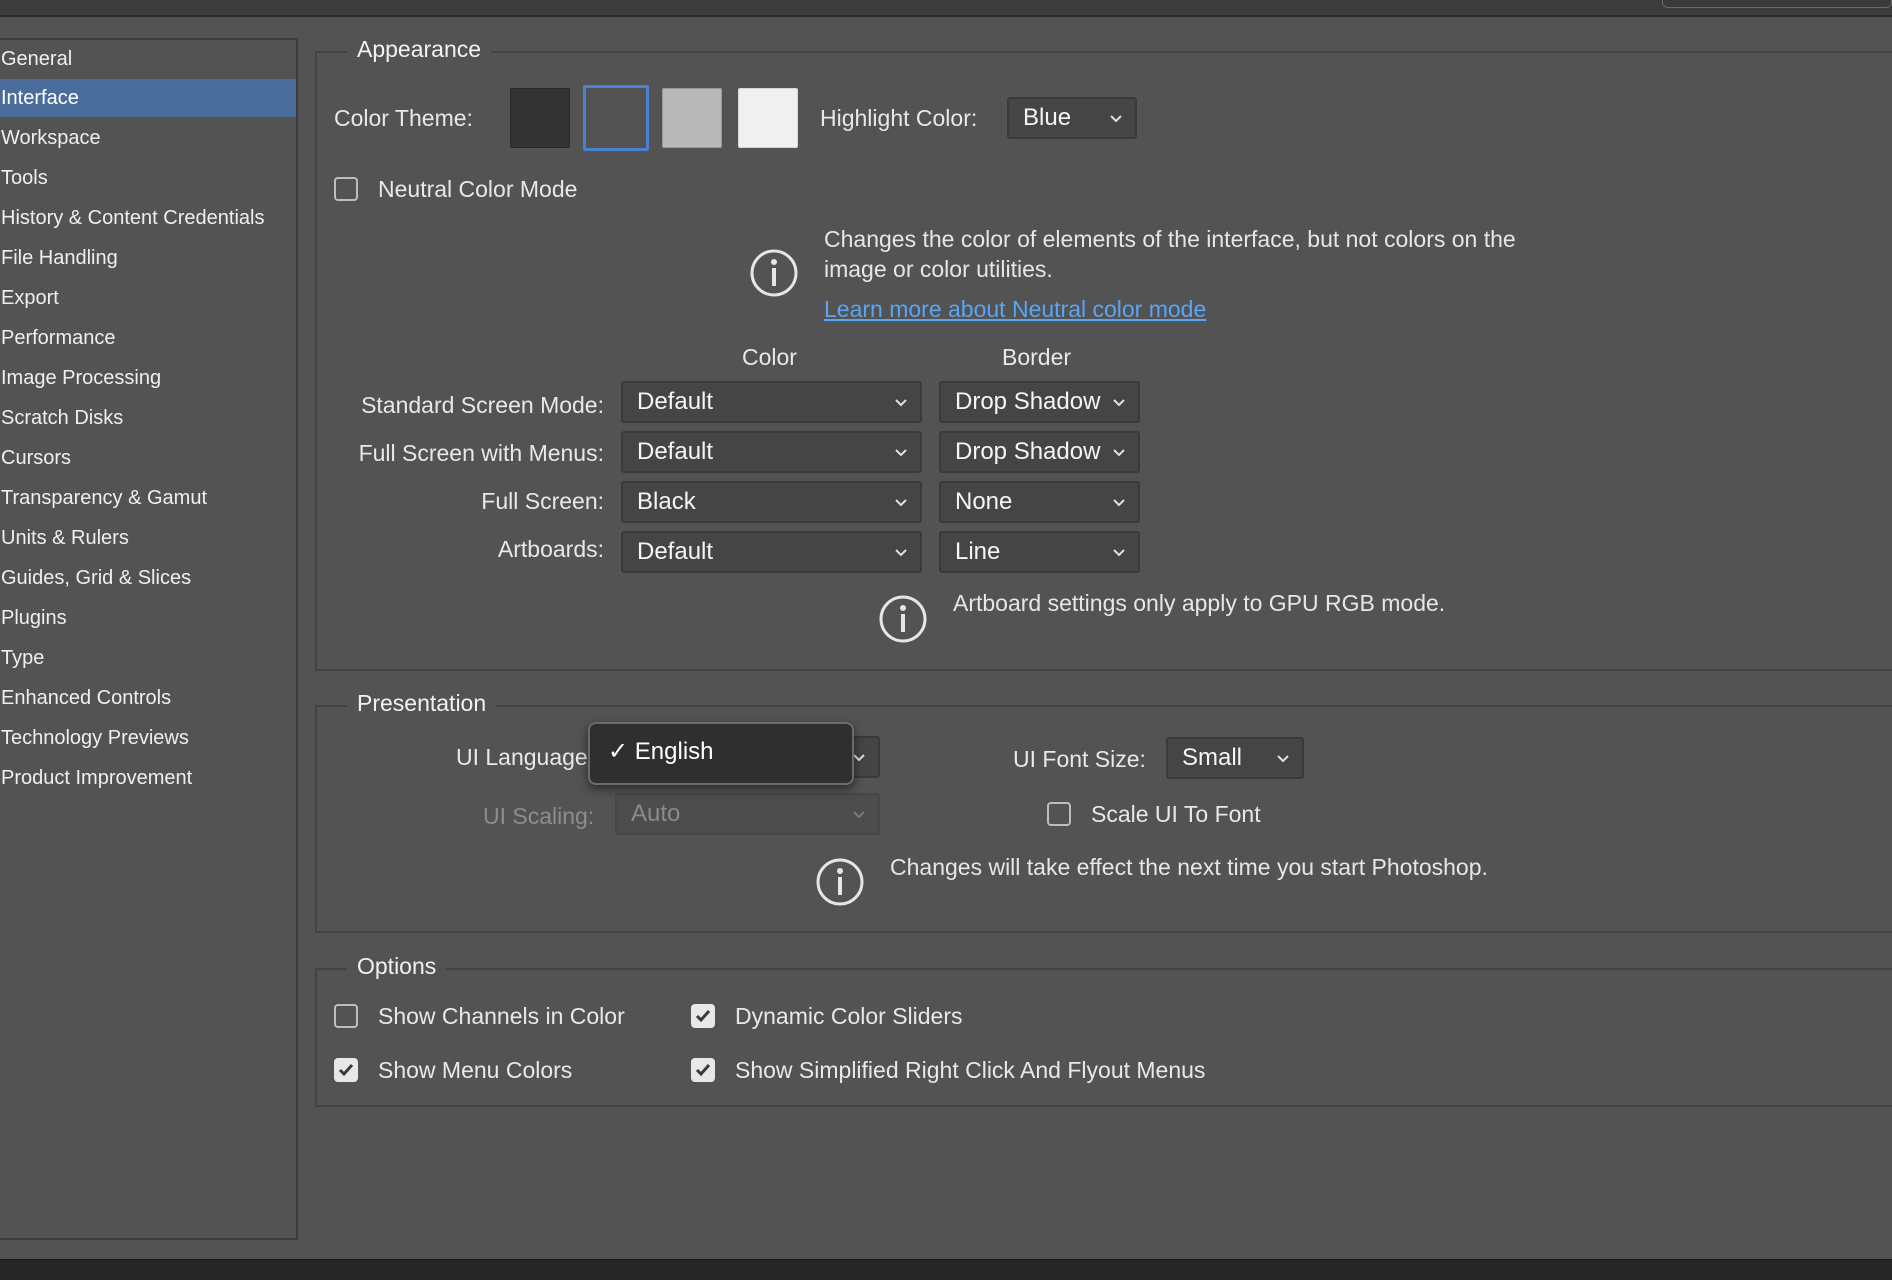 This screenshot has width=1892, height=1280. I want to click on highlight-color-label: Highlight Color:, so click(899, 118).